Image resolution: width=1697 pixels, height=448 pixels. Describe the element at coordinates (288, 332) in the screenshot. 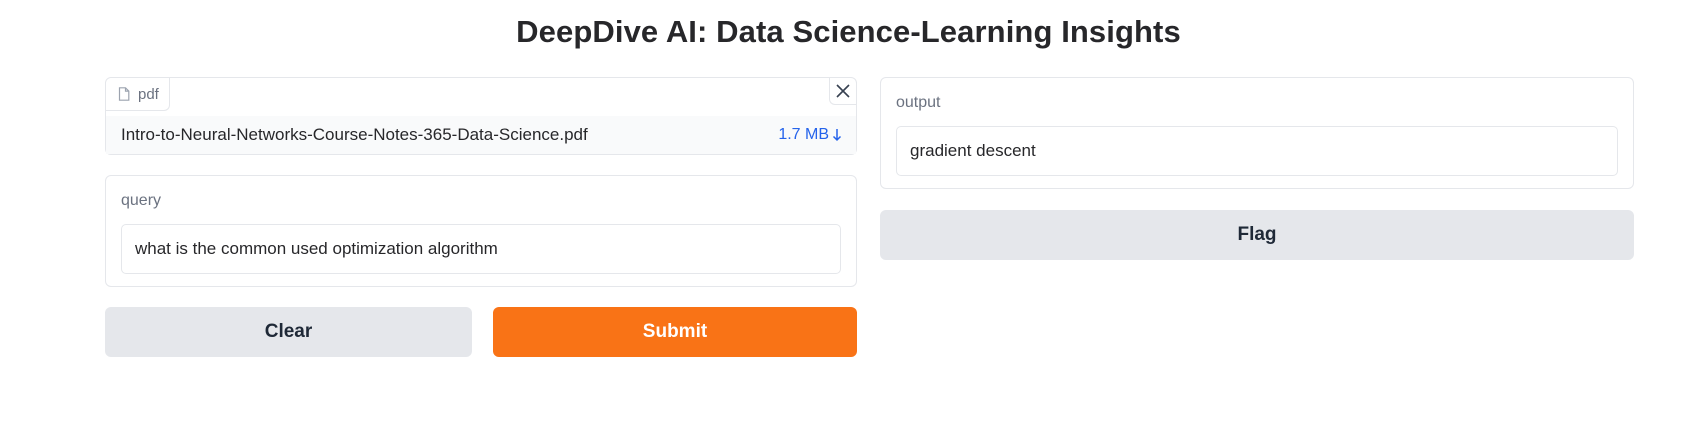

I see `clear-button: Clear` at that location.